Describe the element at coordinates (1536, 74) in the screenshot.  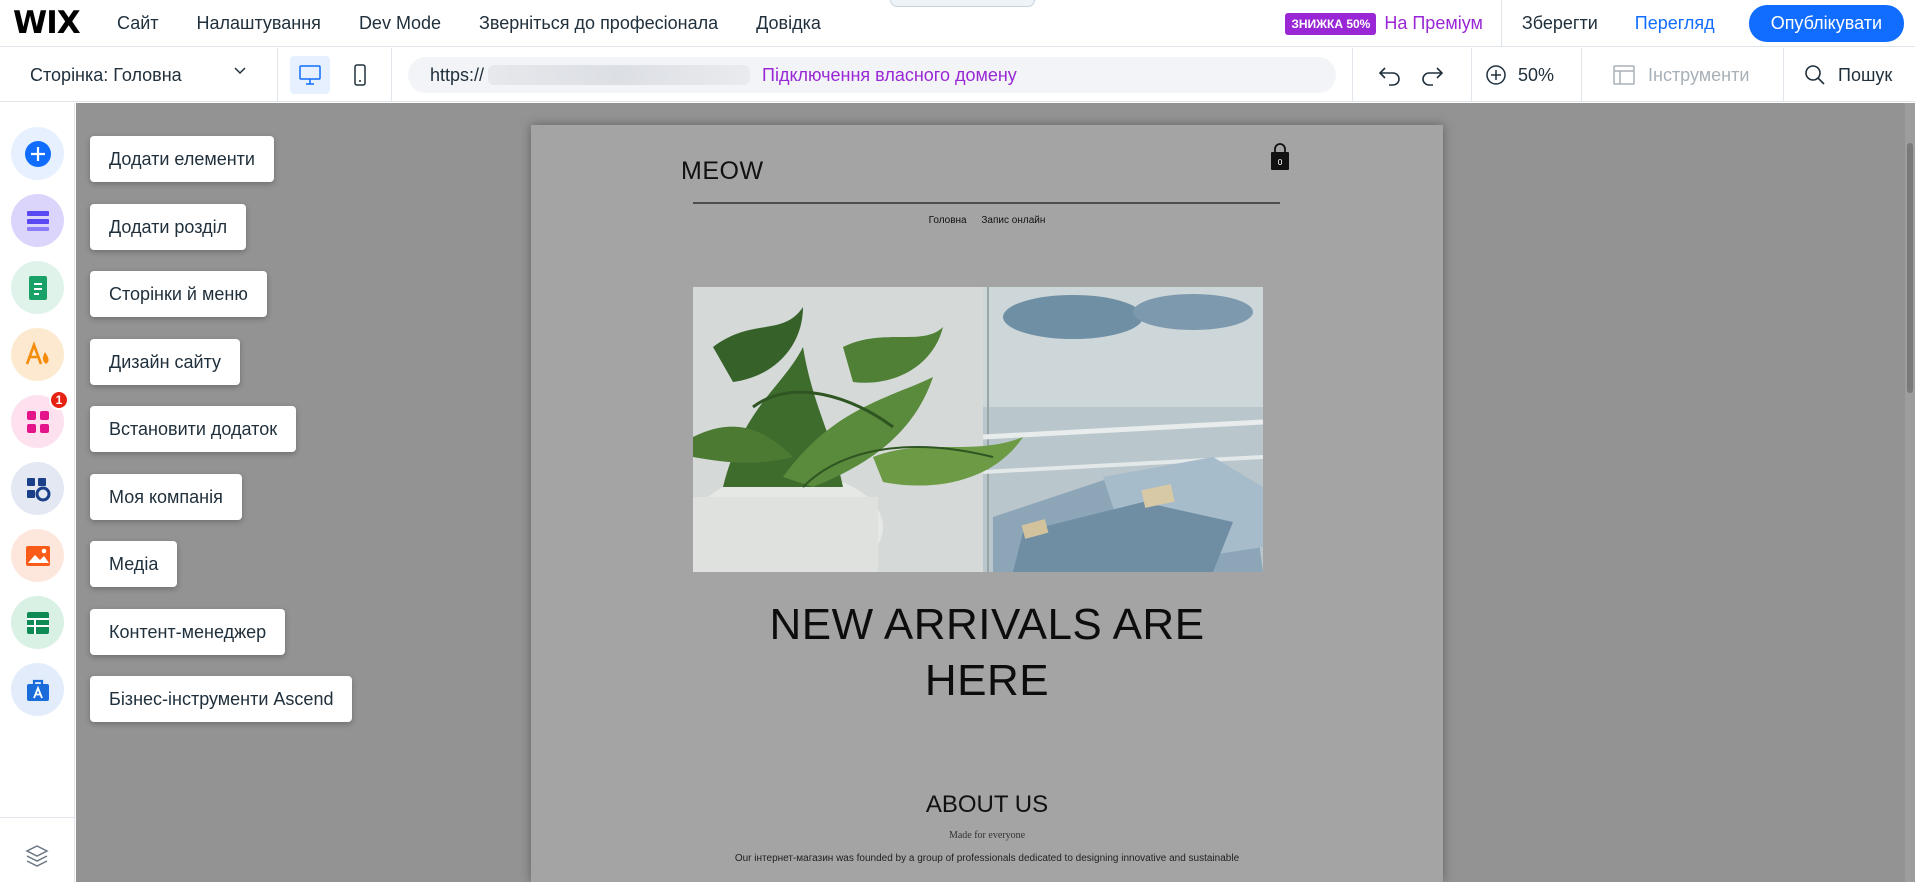
I see `zoom-level: 50%` at that location.